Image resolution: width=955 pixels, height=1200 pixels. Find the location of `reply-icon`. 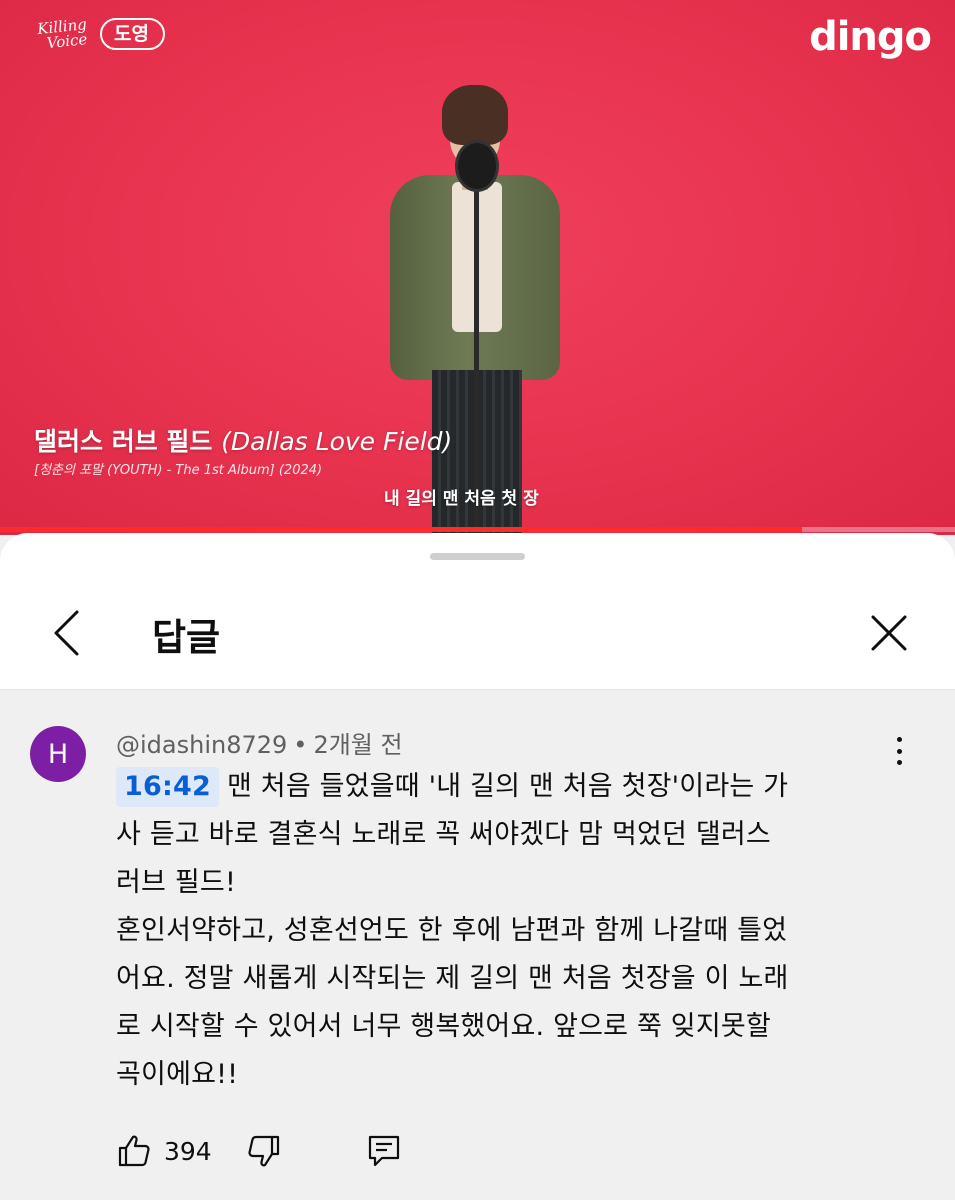

reply-icon is located at coordinates (383, 1151).